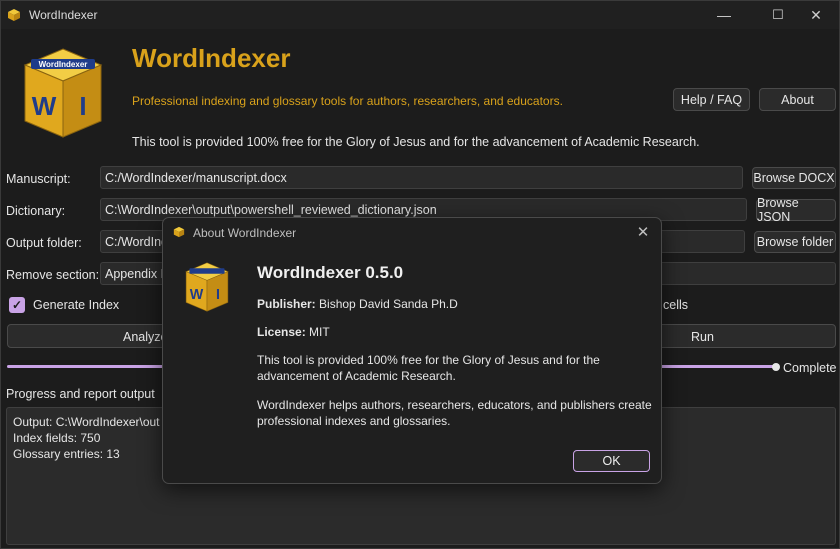 The width and height of the screenshot is (840, 549). I want to click on manuscript-label: Manuscript:, so click(38, 179).